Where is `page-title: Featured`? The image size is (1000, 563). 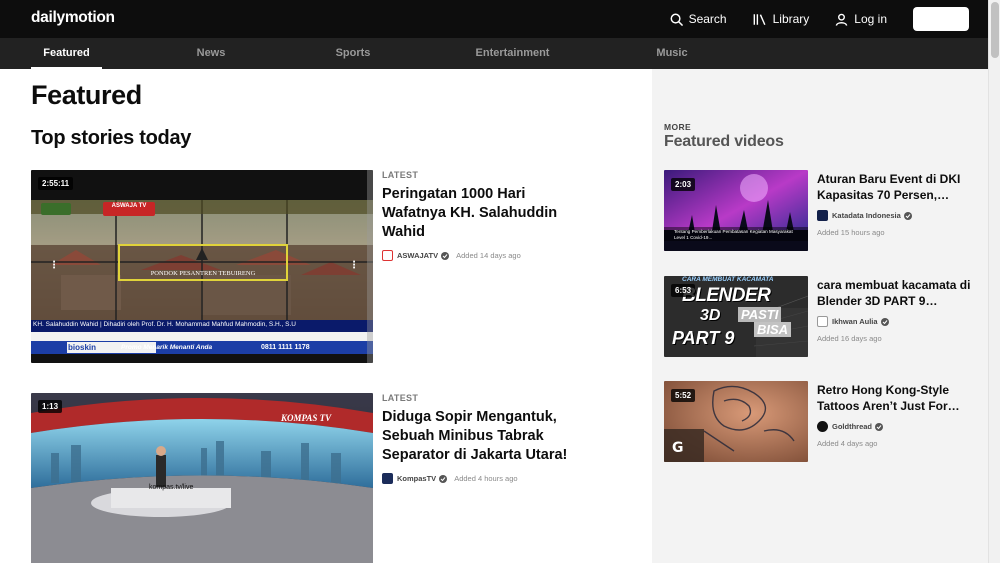 page-title: Featured is located at coordinates (86, 95).